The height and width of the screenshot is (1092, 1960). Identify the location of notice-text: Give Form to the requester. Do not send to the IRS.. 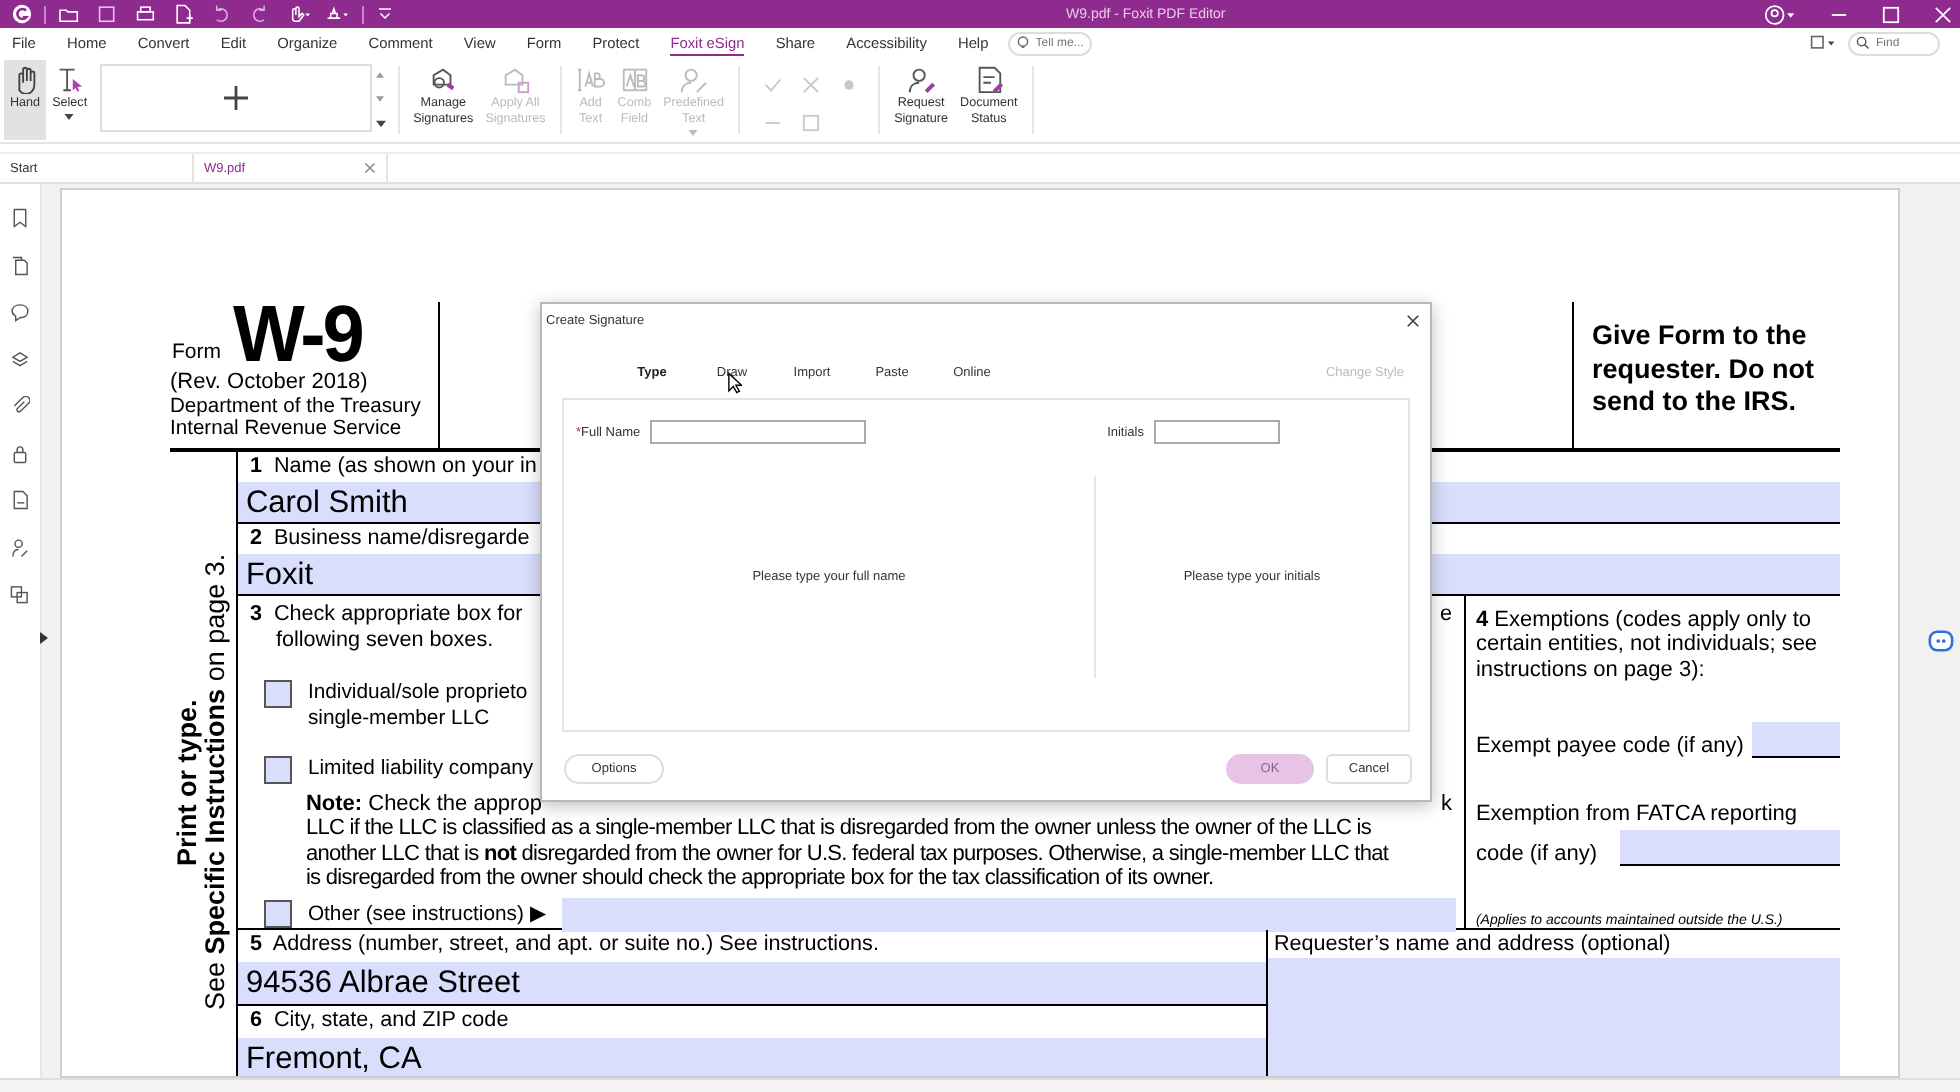
(1704, 369).